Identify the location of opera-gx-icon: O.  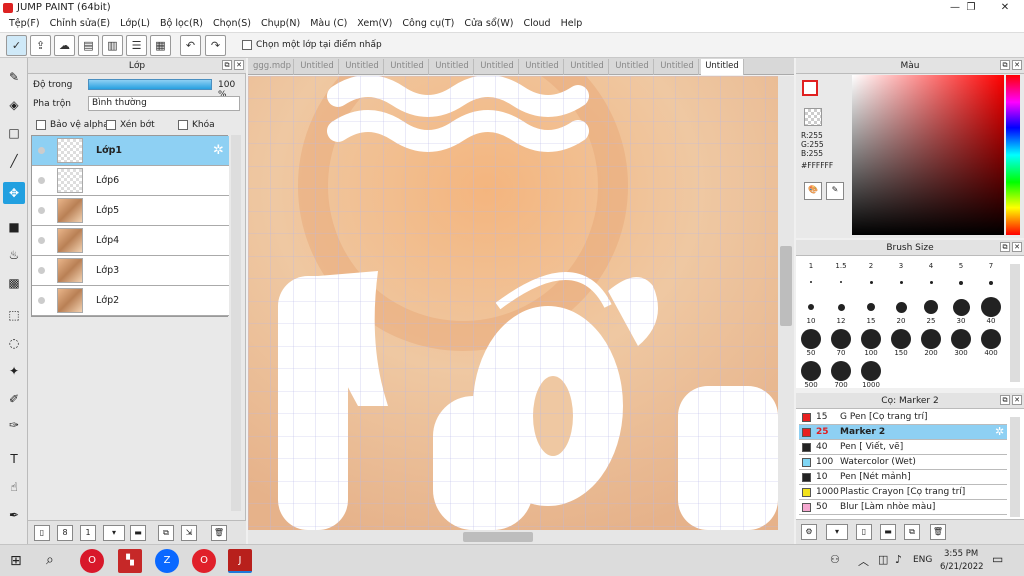
(204, 561).